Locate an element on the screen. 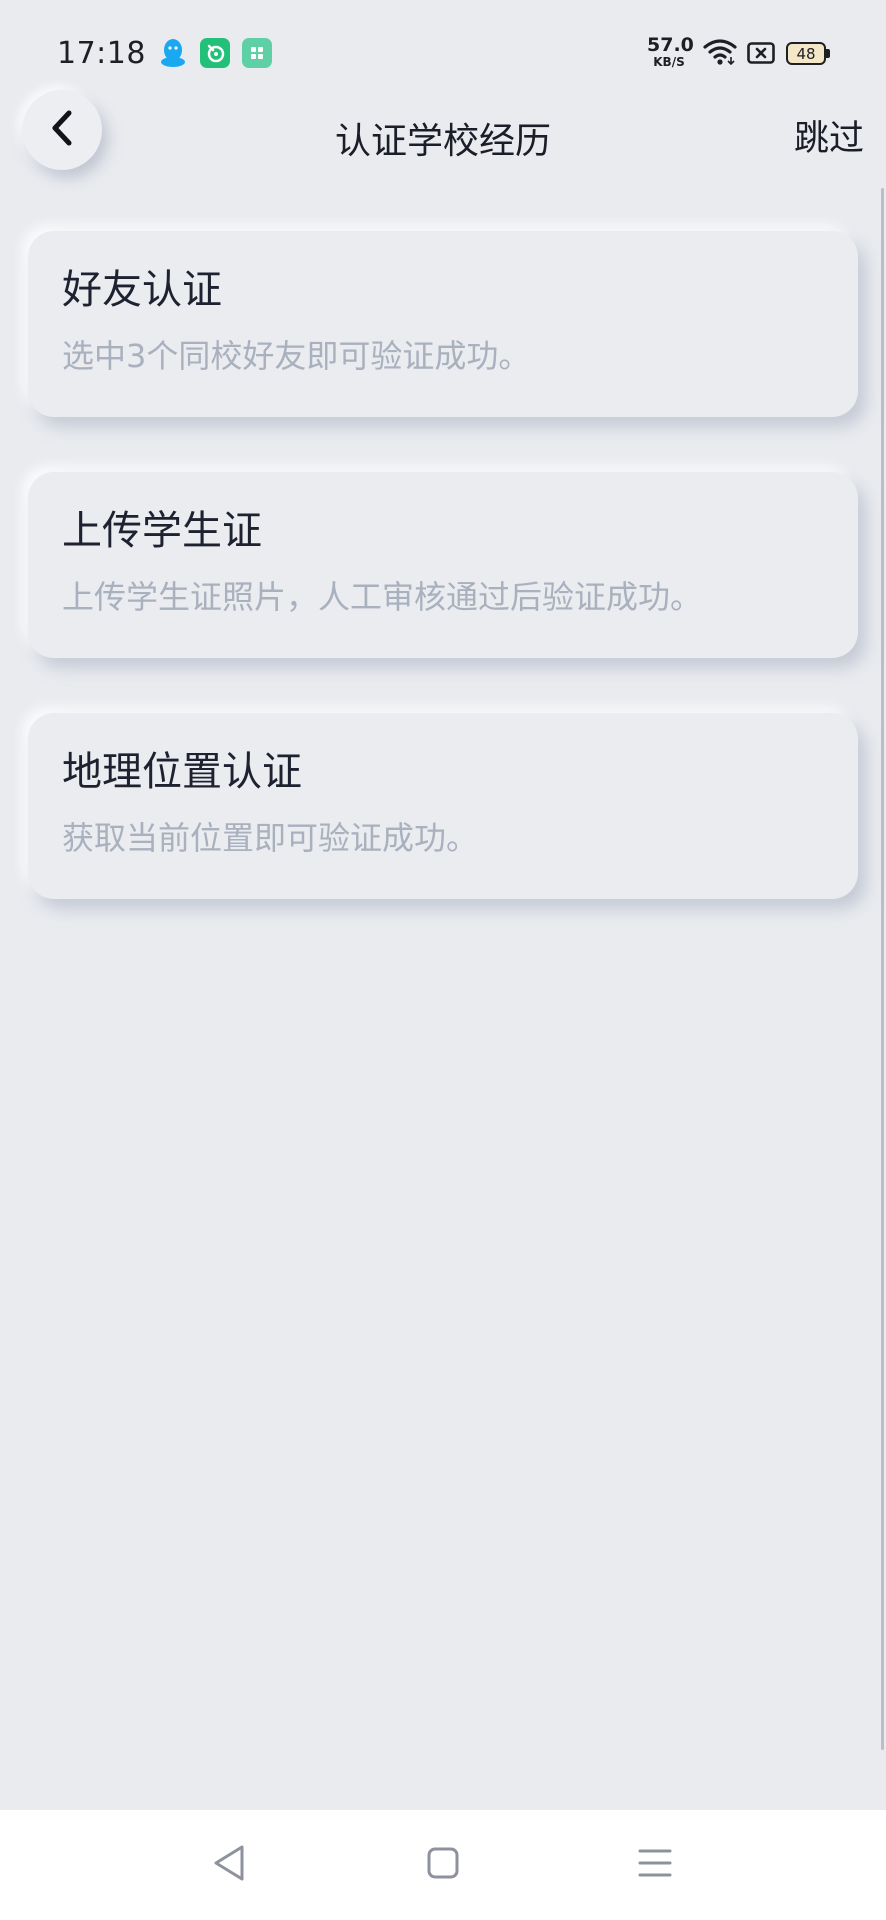 This screenshot has width=886, height=1920. teal-app-icon is located at coordinates (256, 52).